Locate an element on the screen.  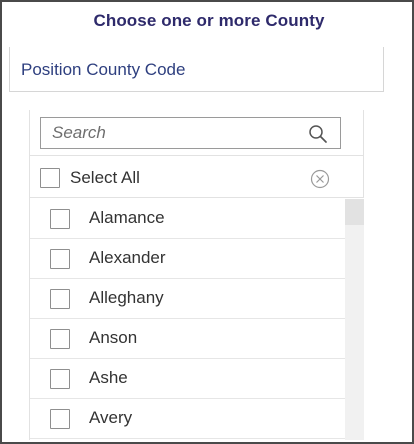
list-item: Anson is located at coordinates (187, 339).